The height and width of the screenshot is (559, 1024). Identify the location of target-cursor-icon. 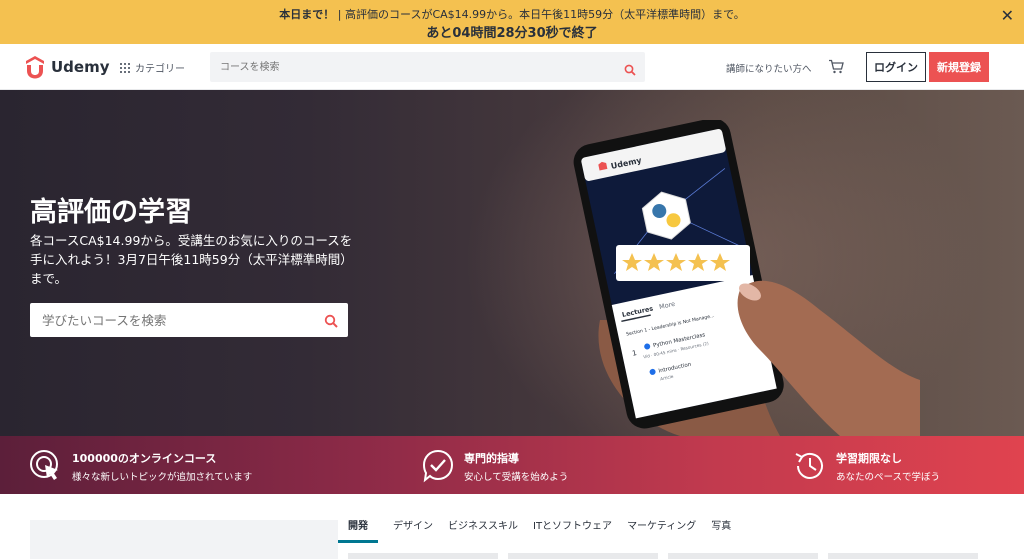
(44, 465).